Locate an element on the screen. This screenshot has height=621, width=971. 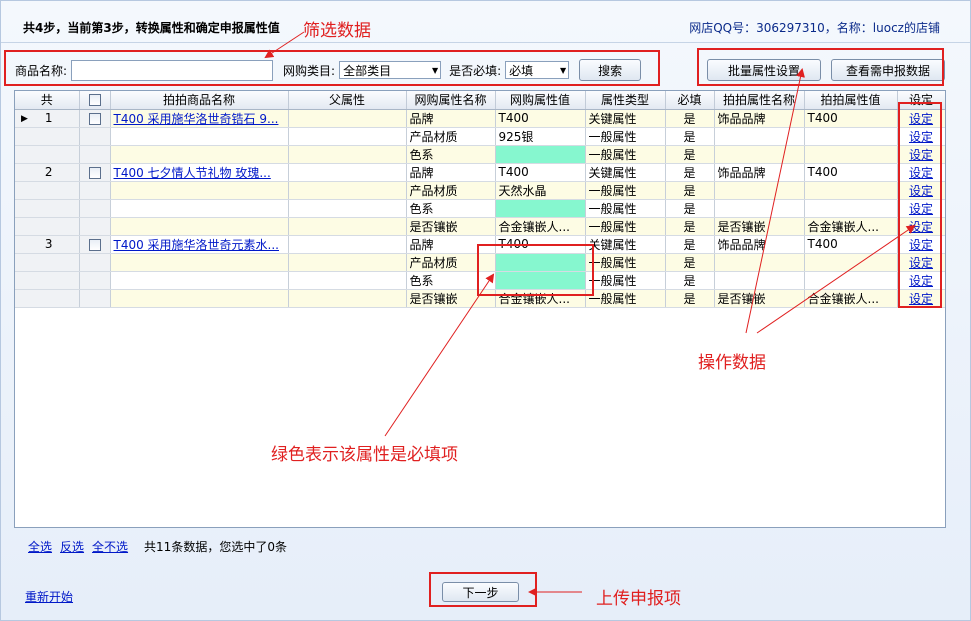
green-note-annotation: 绿色表示该属性是必填项 is located at coordinates (364, 455).